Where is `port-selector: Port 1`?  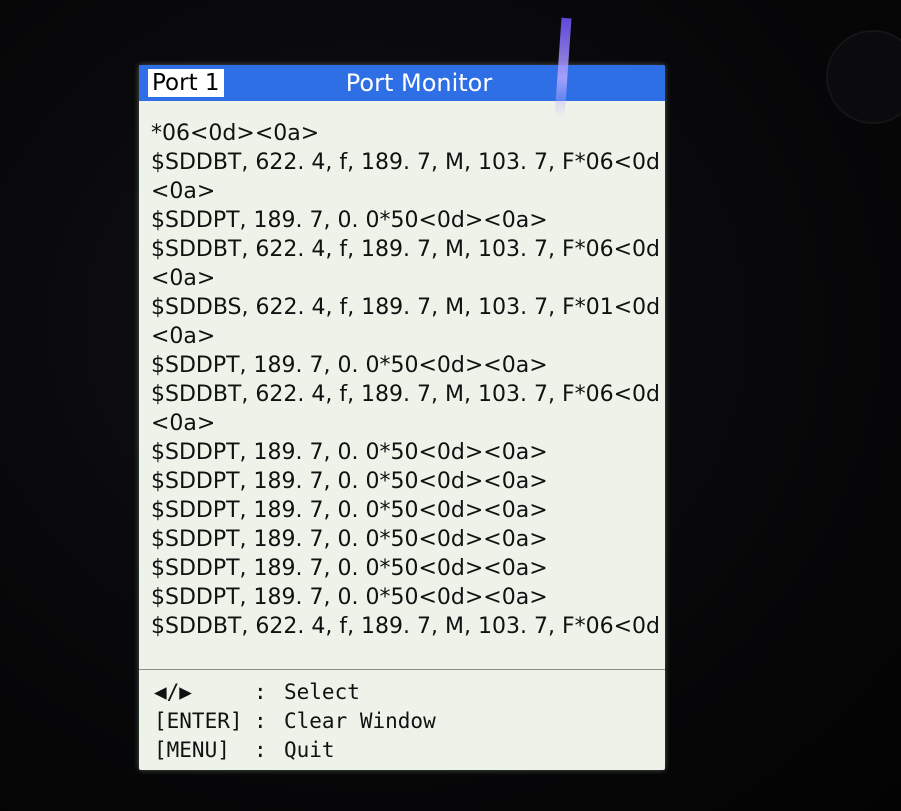
port-selector: Port 1 is located at coordinates (186, 83).